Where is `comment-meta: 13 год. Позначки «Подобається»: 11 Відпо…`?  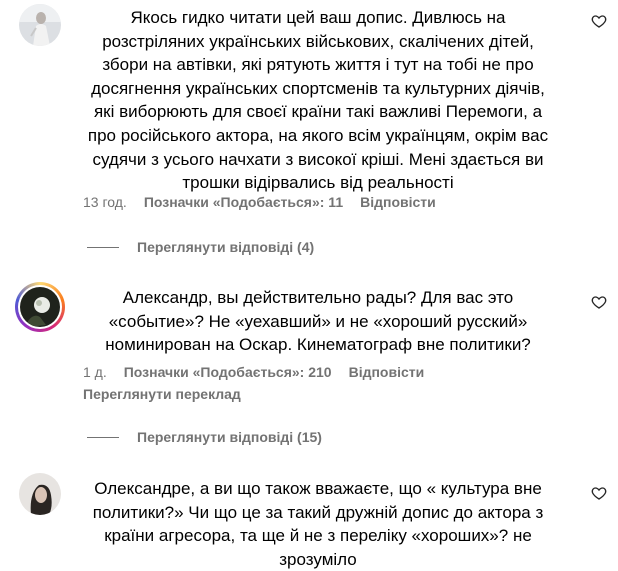 comment-meta: 13 год. Позначки «Подобається»: 11 Відпо… is located at coordinates (259, 202).